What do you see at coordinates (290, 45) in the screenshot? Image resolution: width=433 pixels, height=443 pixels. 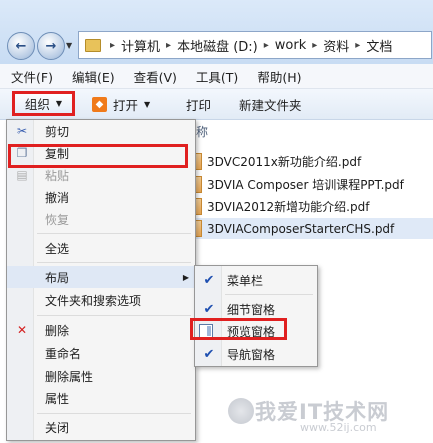 I see `breadcrumb-work: work` at bounding box center [290, 45].